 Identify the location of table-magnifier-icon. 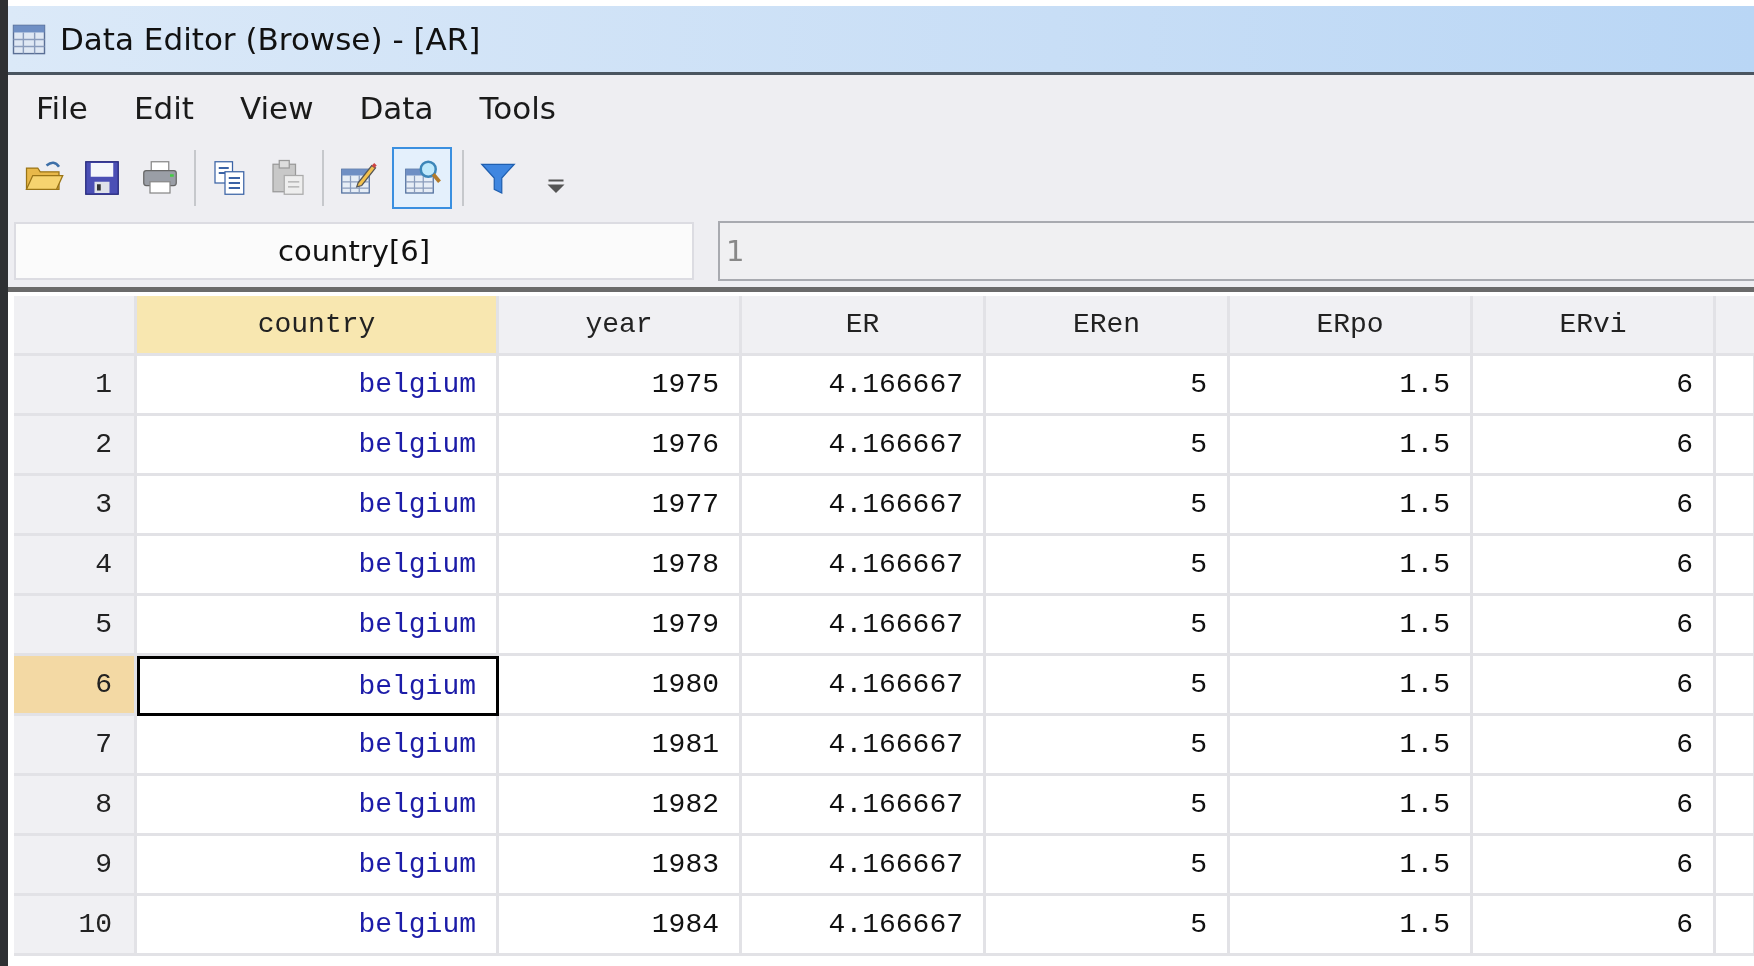
(422, 178).